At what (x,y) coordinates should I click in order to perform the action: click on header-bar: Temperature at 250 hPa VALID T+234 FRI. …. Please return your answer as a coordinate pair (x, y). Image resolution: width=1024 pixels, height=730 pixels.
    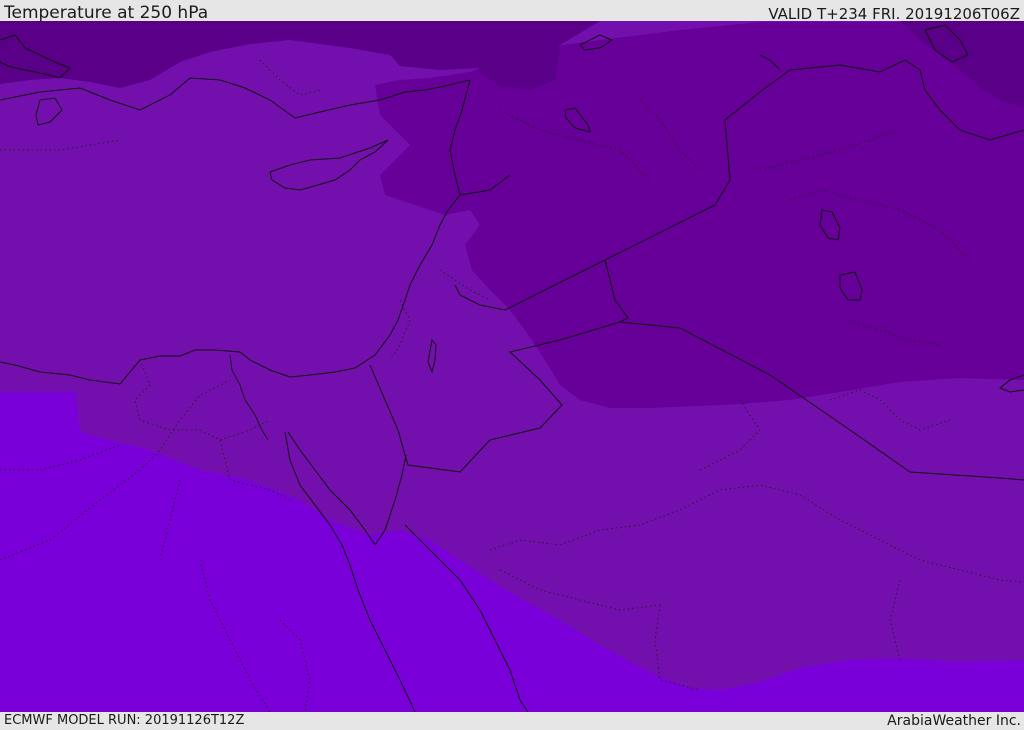
    Looking at the image, I should click on (512, 11).